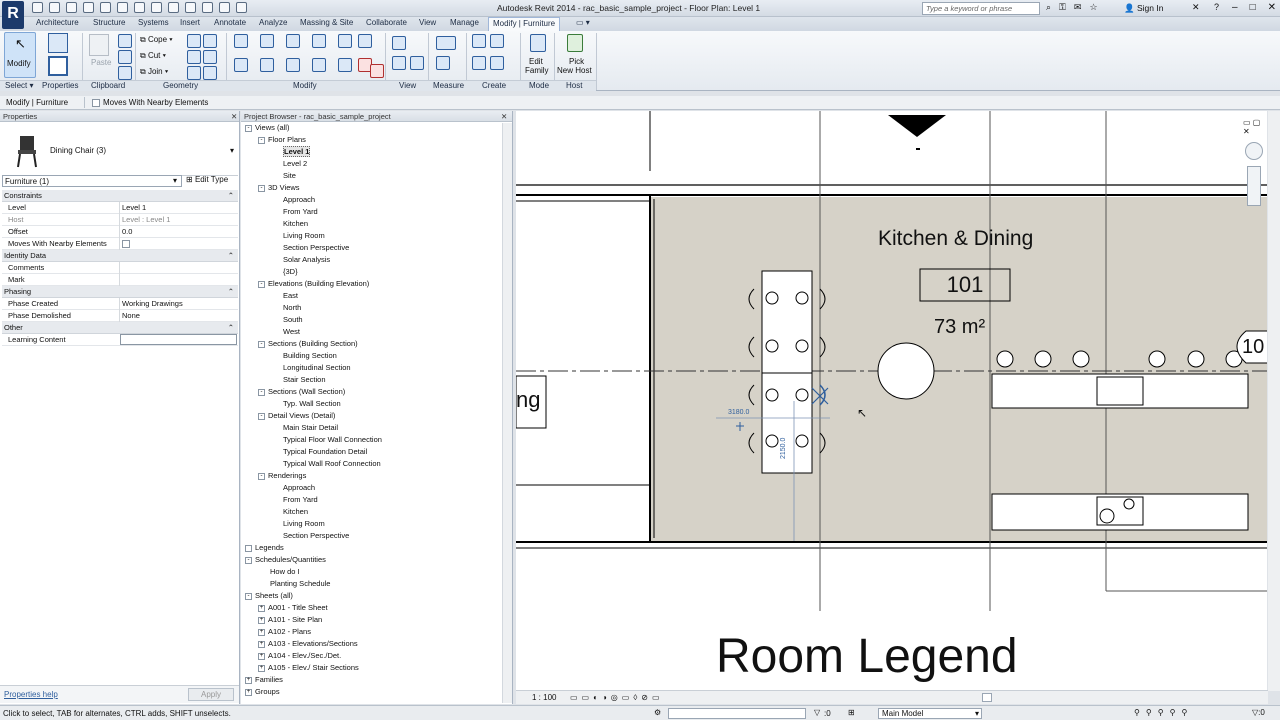 This screenshot has width=1280, height=720. Describe the element at coordinates (156, 40) in the screenshot. I see `cope-button: ⧉ Cope ▾` at that location.